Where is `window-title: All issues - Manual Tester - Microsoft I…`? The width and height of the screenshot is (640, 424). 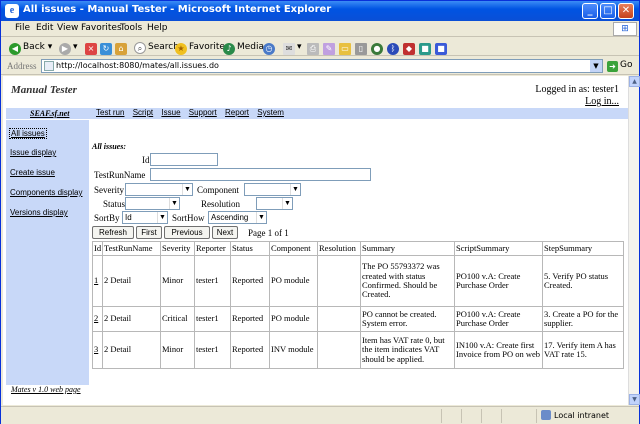
window-title: All issues - Manual Tester - Microsoft I… is located at coordinates (177, 9).